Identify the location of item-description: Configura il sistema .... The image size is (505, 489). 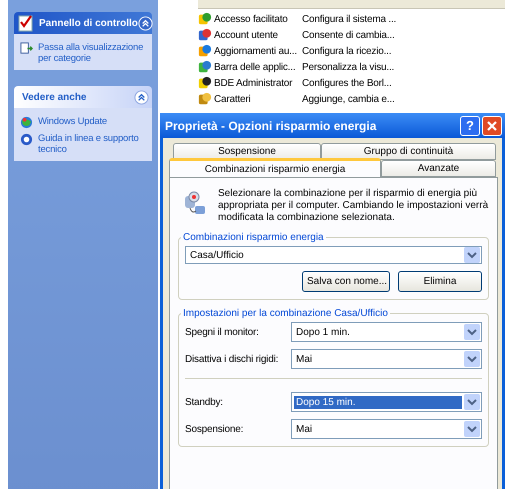
(350, 19).